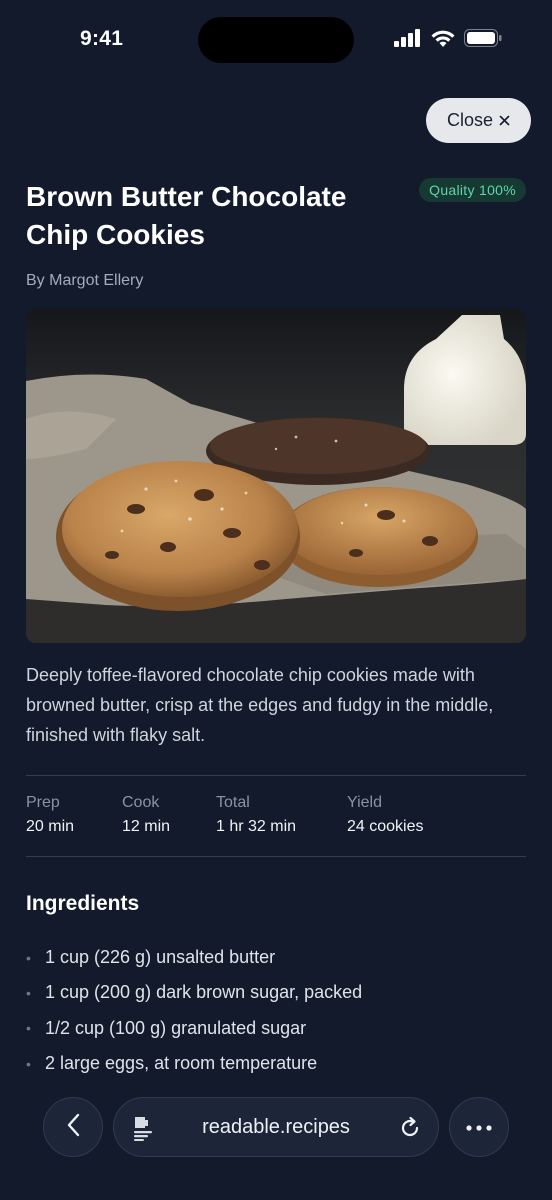  Describe the element at coordinates (146, 815) in the screenshot. I see `meta-cook: Cook 12 min` at that location.